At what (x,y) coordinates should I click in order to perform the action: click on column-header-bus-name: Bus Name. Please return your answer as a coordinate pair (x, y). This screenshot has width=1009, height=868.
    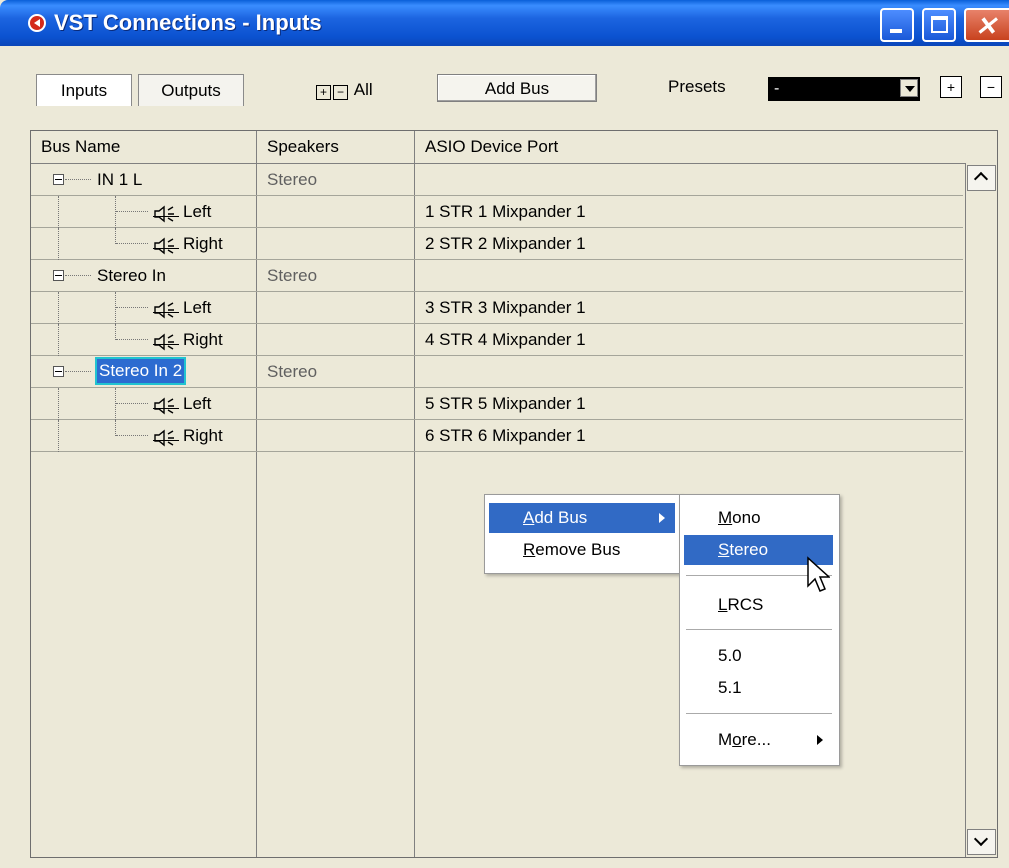
    Looking at the image, I should click on (144, 147).